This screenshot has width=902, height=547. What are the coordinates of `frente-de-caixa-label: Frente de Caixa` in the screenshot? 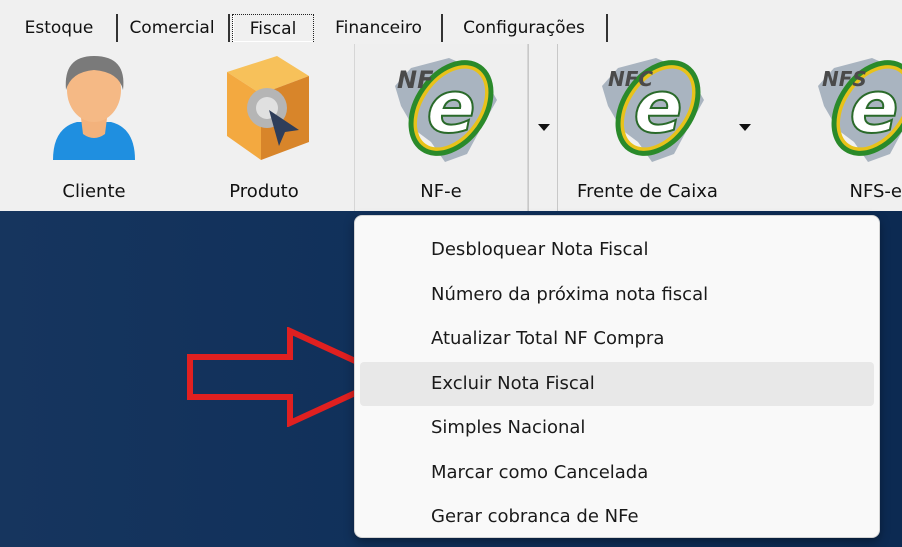 It's located at (647, 191).